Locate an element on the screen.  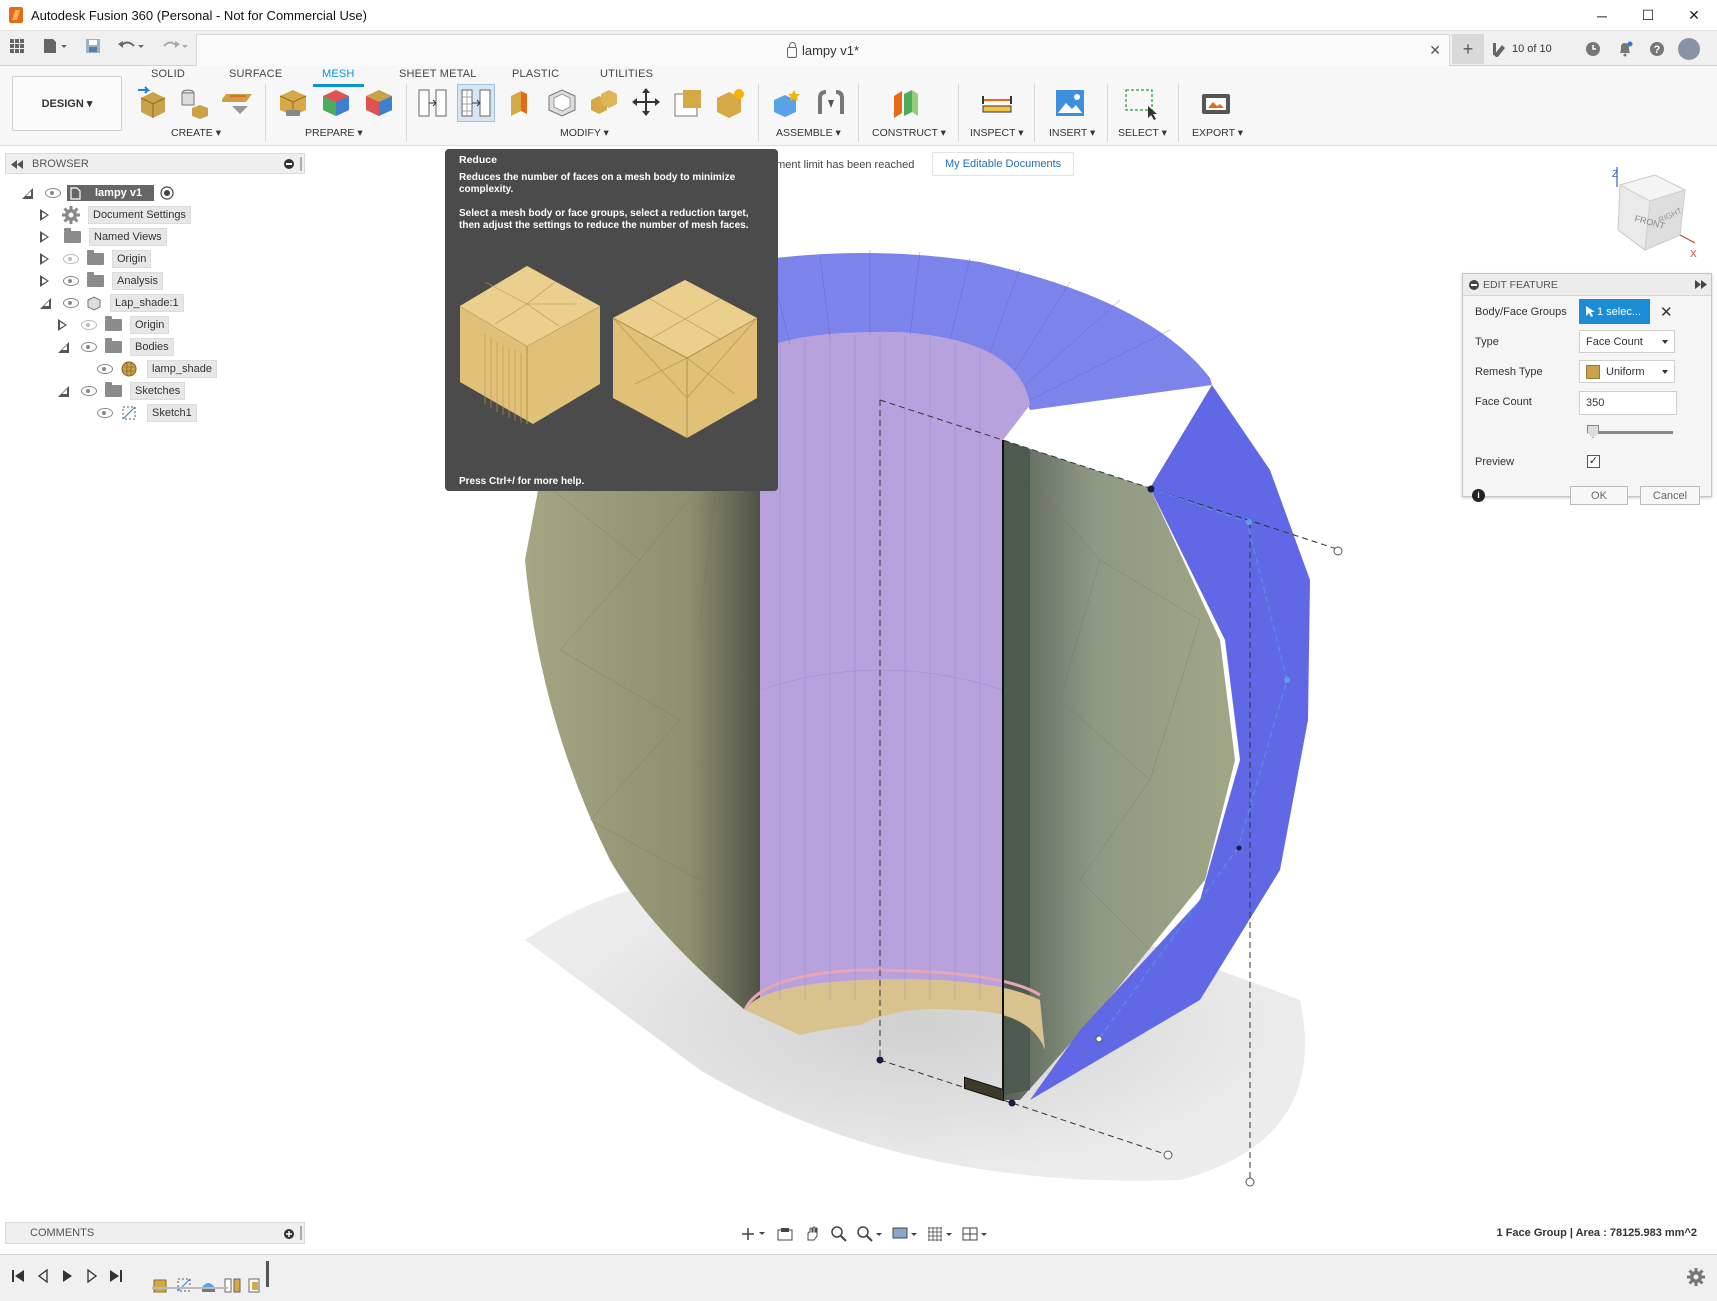
ok-button: OK is located at coordinates (1599, 495).